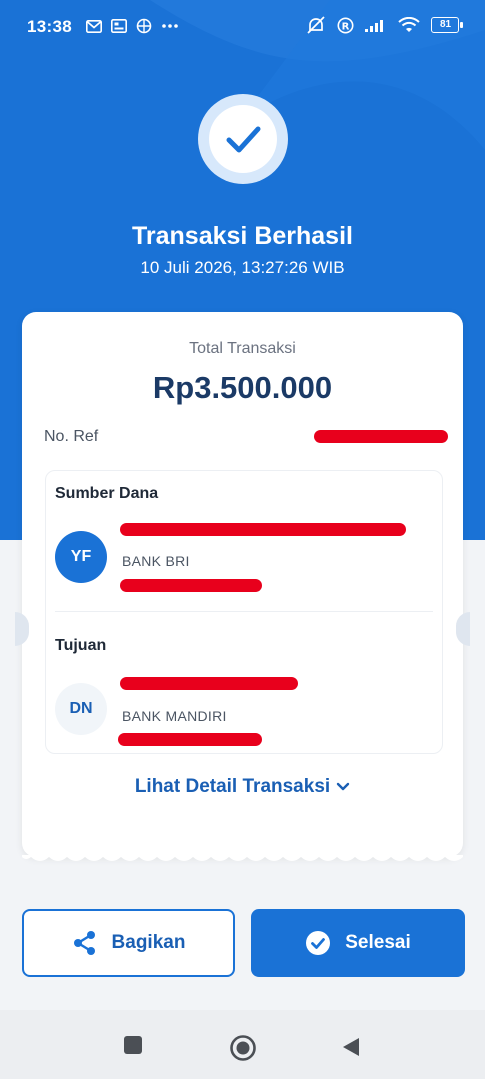 The image size is (485, 1079). I want to click on registered-icon: R, so click(345, 25).